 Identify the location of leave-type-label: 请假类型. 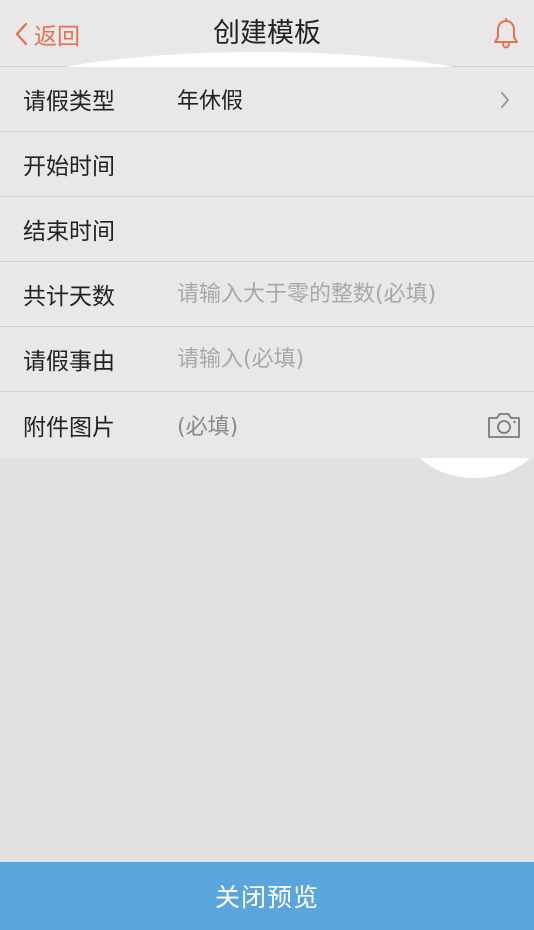
(69, 102).